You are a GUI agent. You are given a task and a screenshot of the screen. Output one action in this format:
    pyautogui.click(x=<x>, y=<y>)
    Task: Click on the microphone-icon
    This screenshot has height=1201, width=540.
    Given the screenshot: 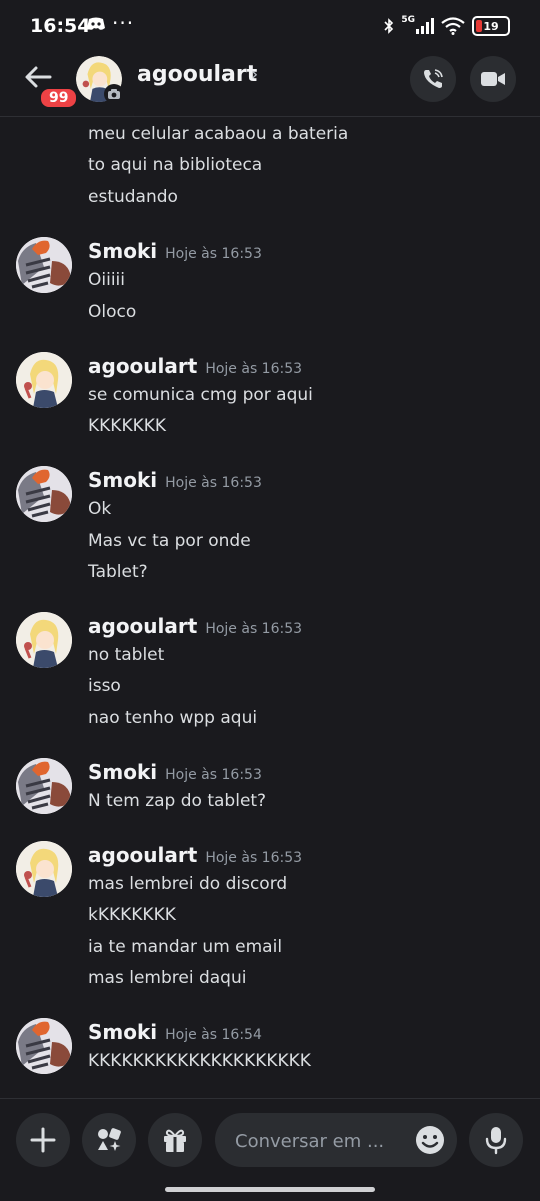 What is the action you would take?
    pyautogui.click(x=496, y=1141)
    